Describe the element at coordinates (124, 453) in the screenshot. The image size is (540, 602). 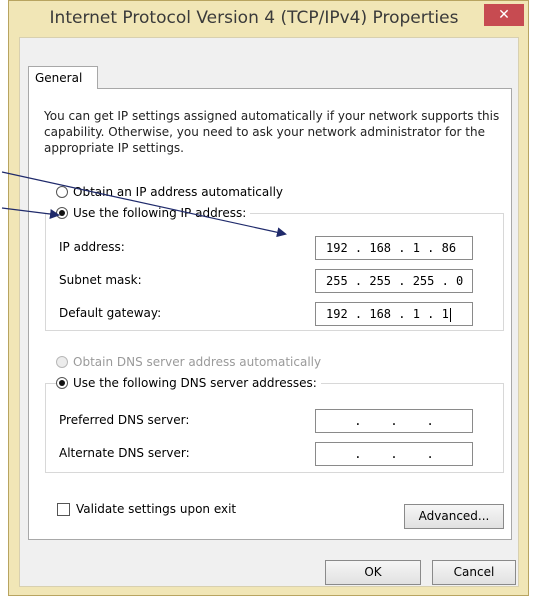
I see `alternate-dns-label: Alternate DNS server:` at that location.